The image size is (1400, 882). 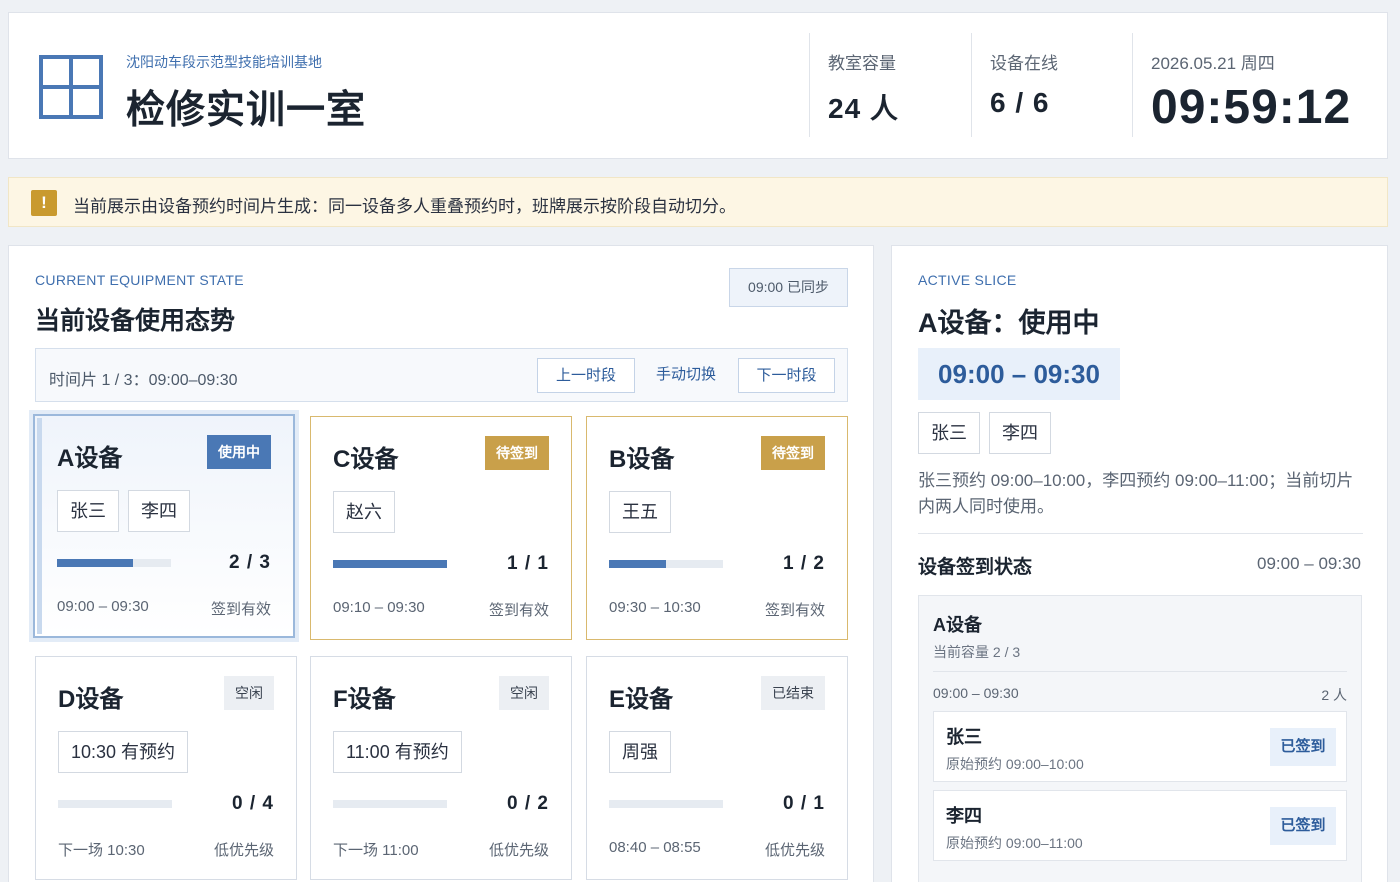 I want to click on status-badge: 已结束, so click(x=793, y=693).